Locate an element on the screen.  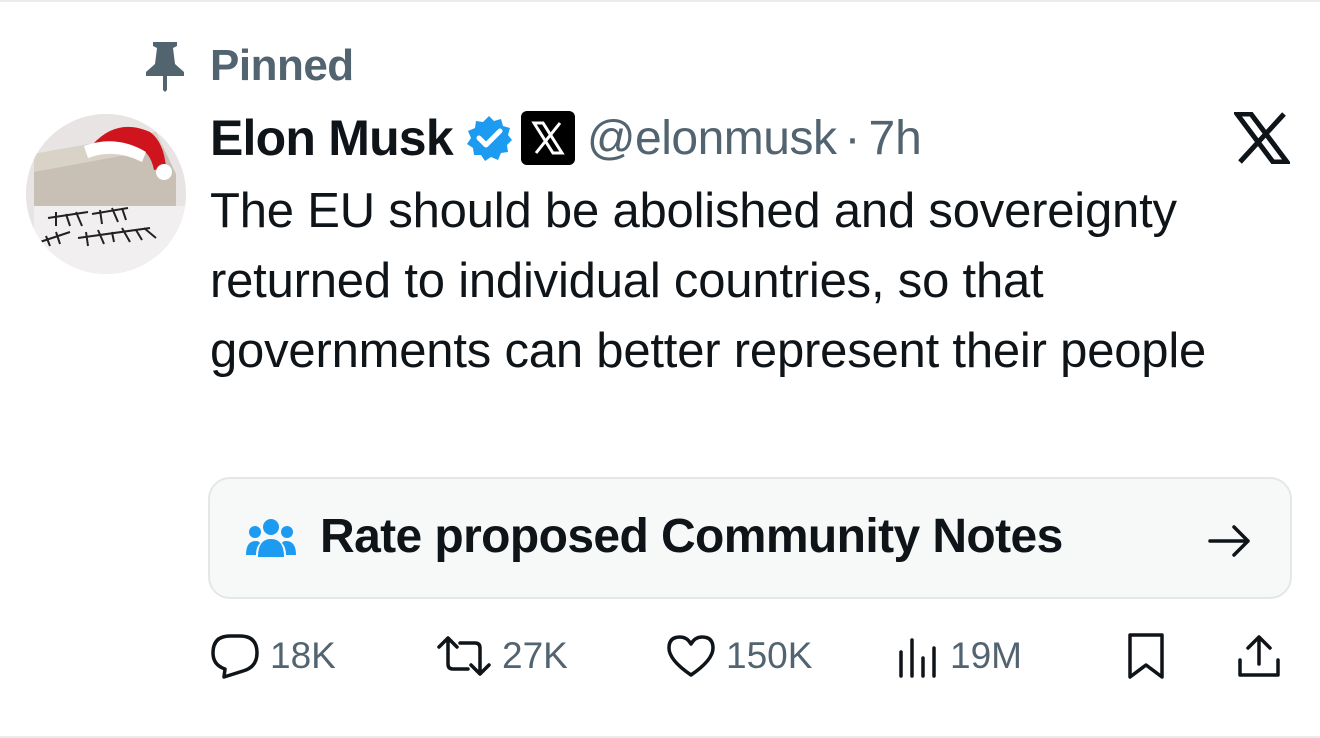
like-button: 150K is located at coordinates (739, 656).